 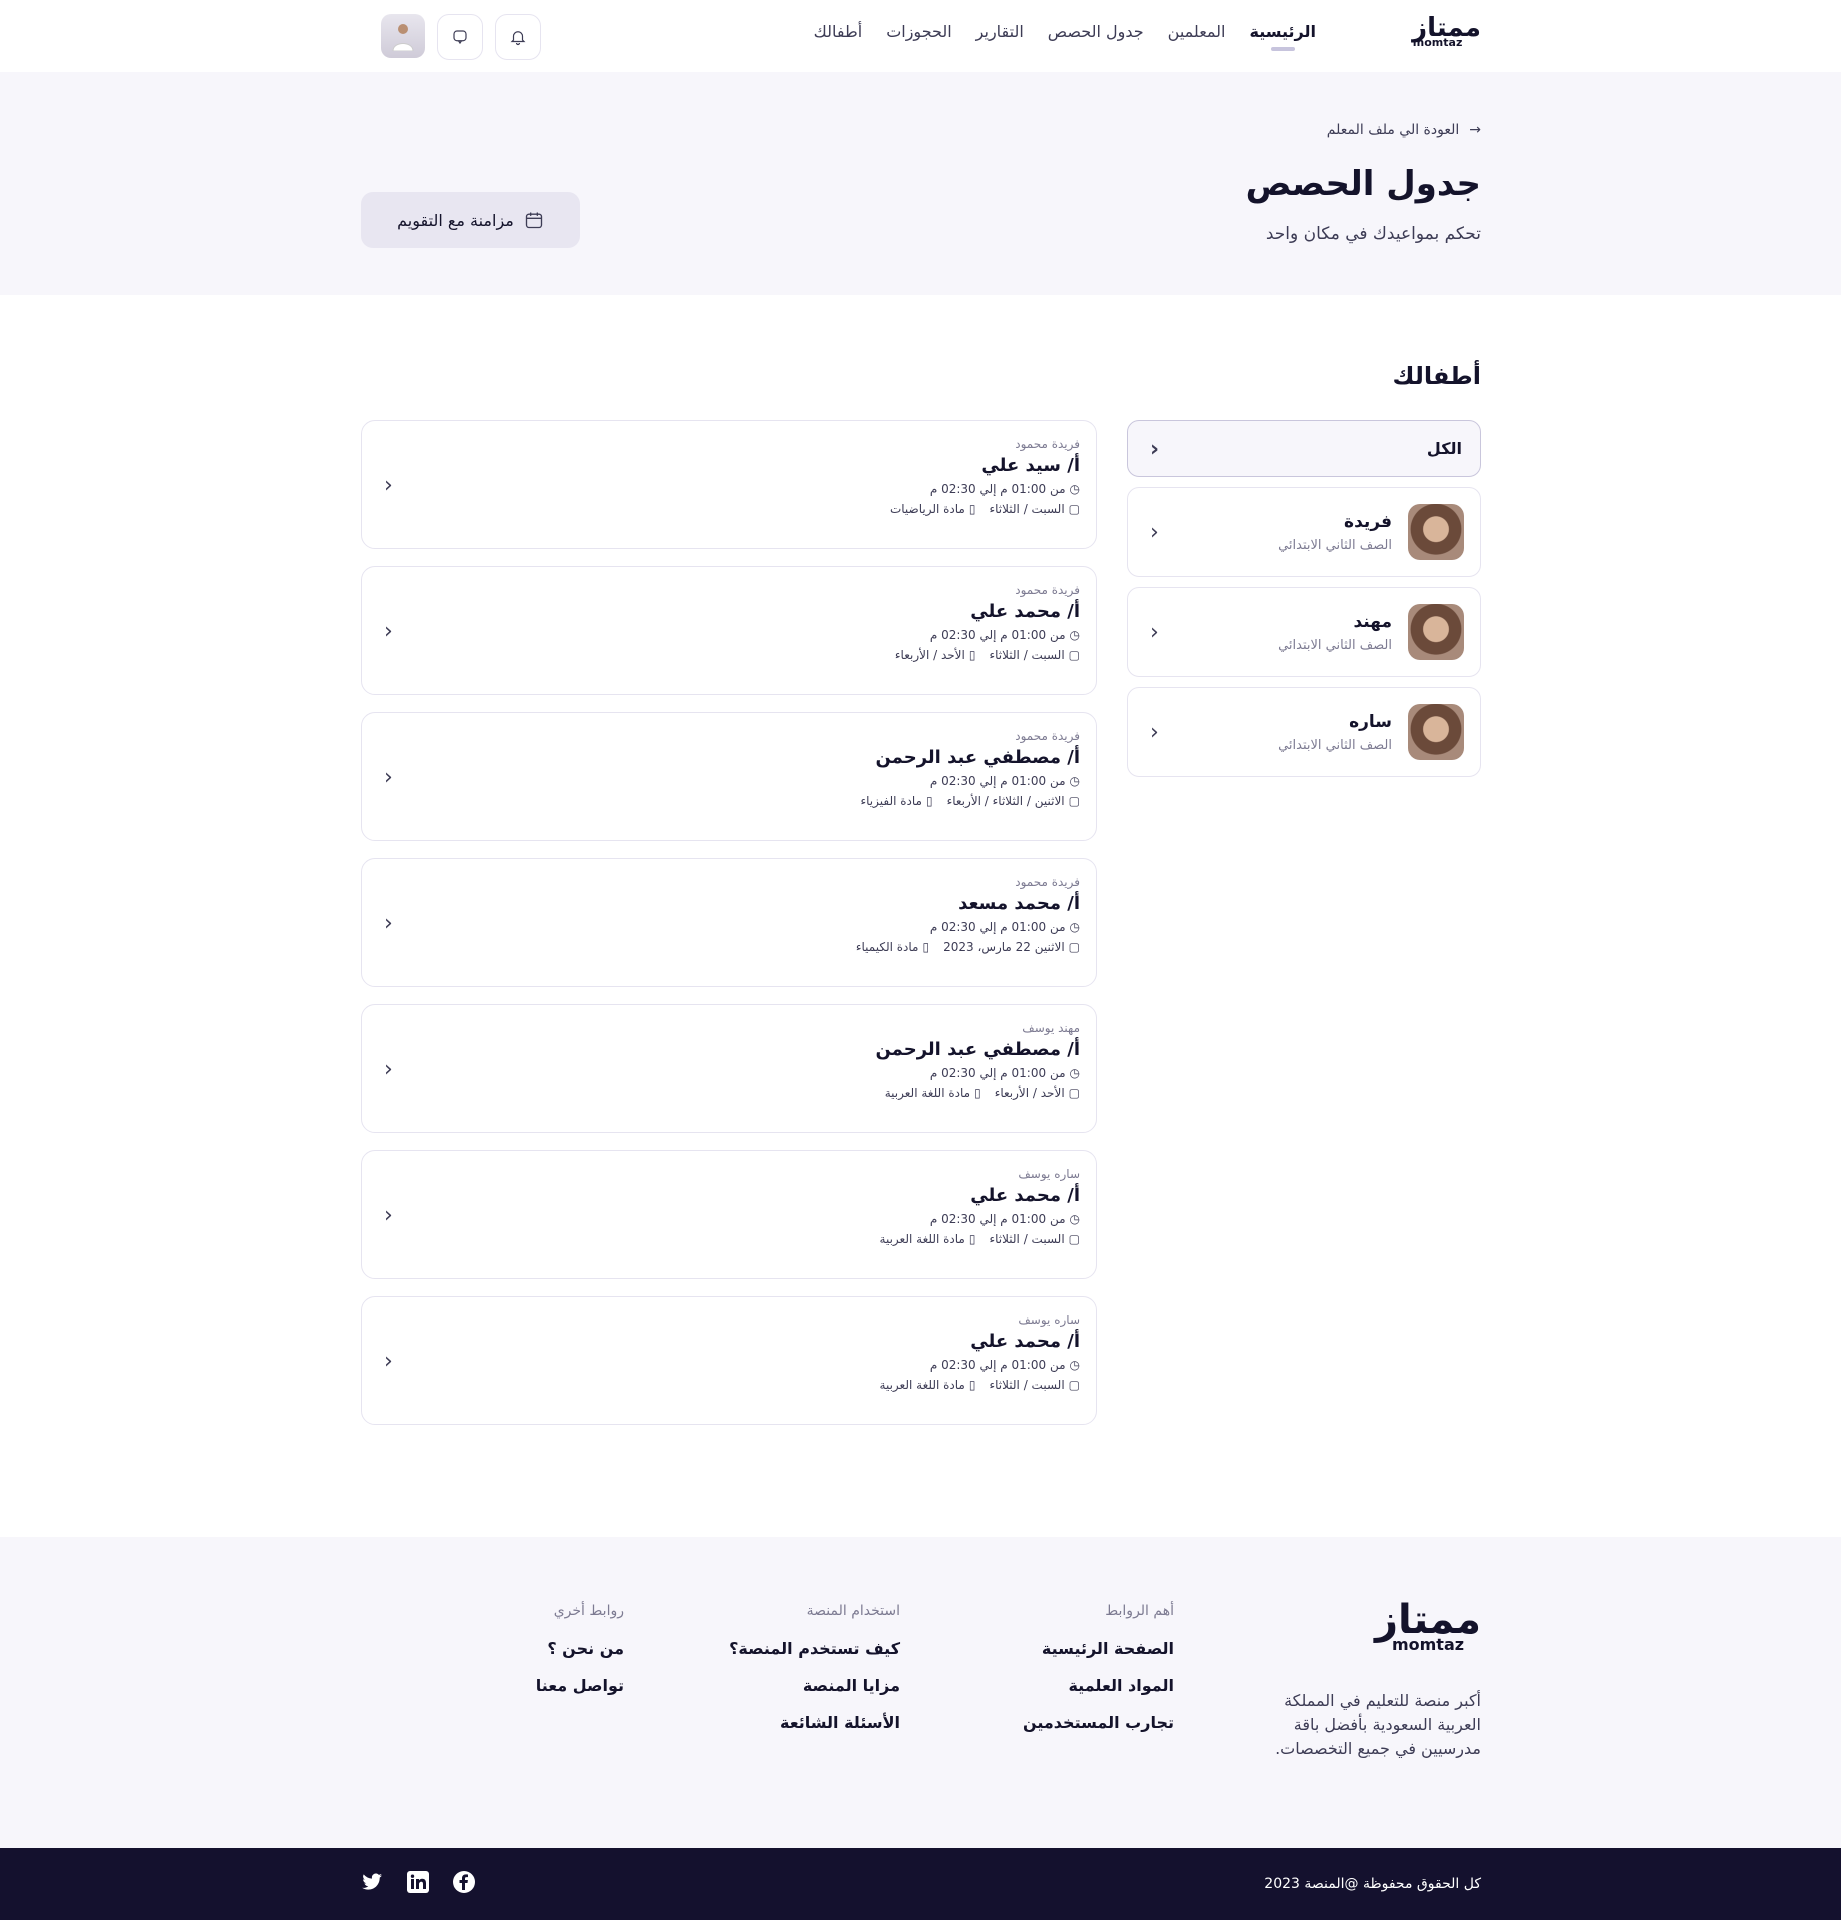 I want to click on arrow-right-icon: →, so click(x=1475, y=130).